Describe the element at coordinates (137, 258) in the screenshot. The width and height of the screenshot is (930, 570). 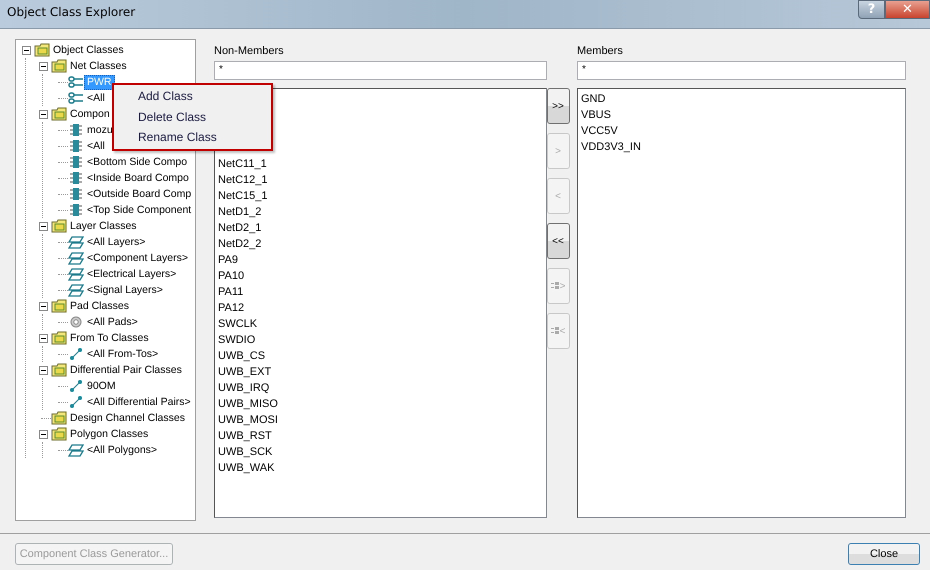
I see `tree-item: <Component Layers>` at that location.